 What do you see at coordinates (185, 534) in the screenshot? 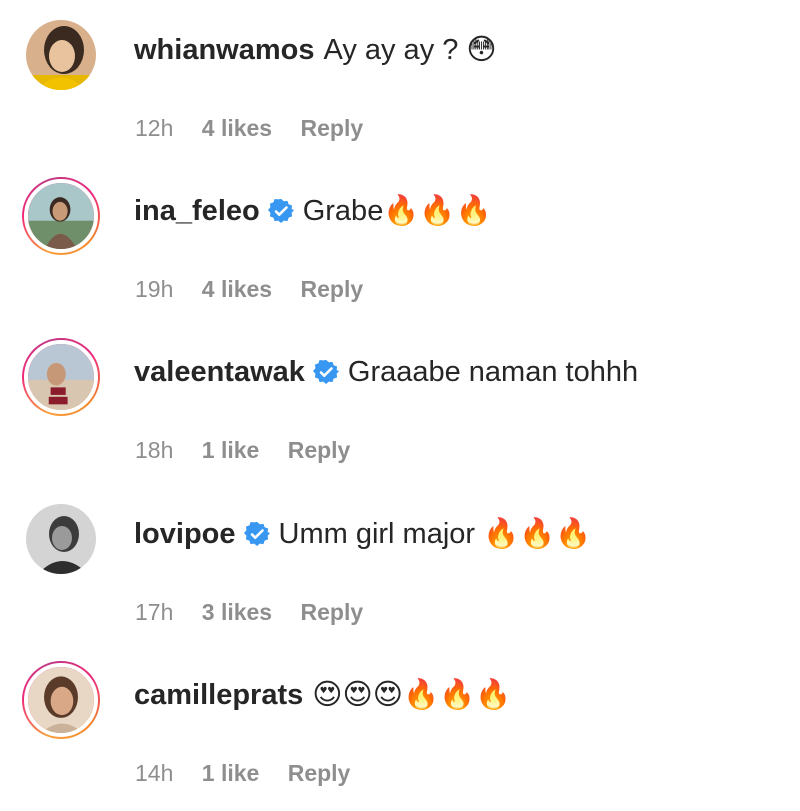
I see `comment-username: lovipoe` at bounding box center [185, 534].